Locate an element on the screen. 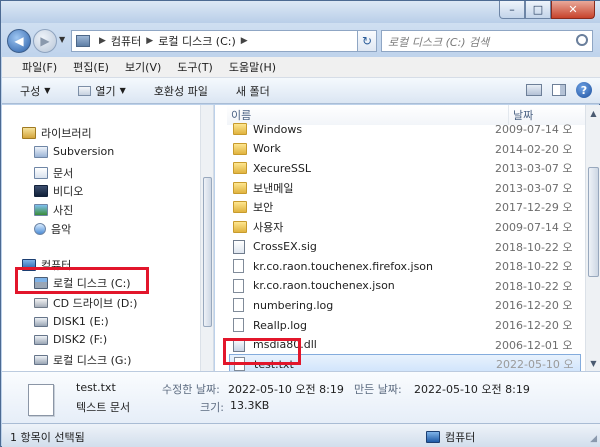 The image size is (600, 447). file-date: 2022-05-10 오 is located at coordinates (535, 364).